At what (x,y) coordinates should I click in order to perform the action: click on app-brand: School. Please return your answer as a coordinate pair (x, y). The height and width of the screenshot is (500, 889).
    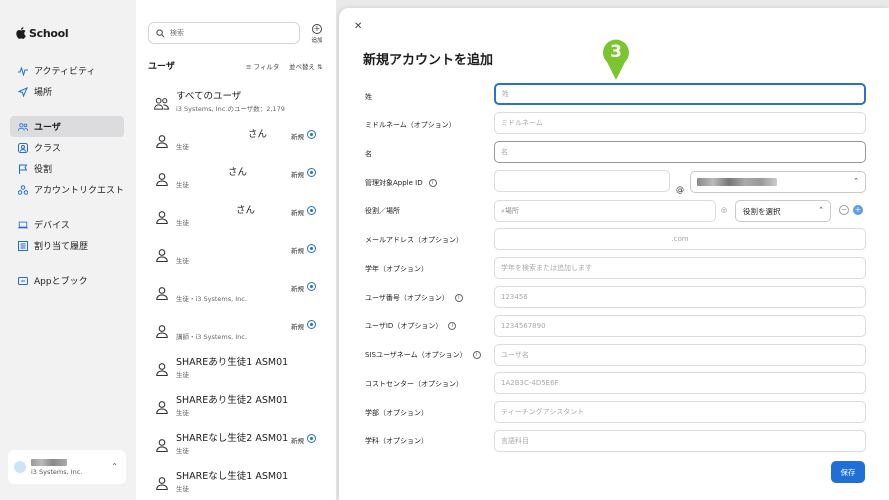
    Looking at the image, I should click on (68, 33).